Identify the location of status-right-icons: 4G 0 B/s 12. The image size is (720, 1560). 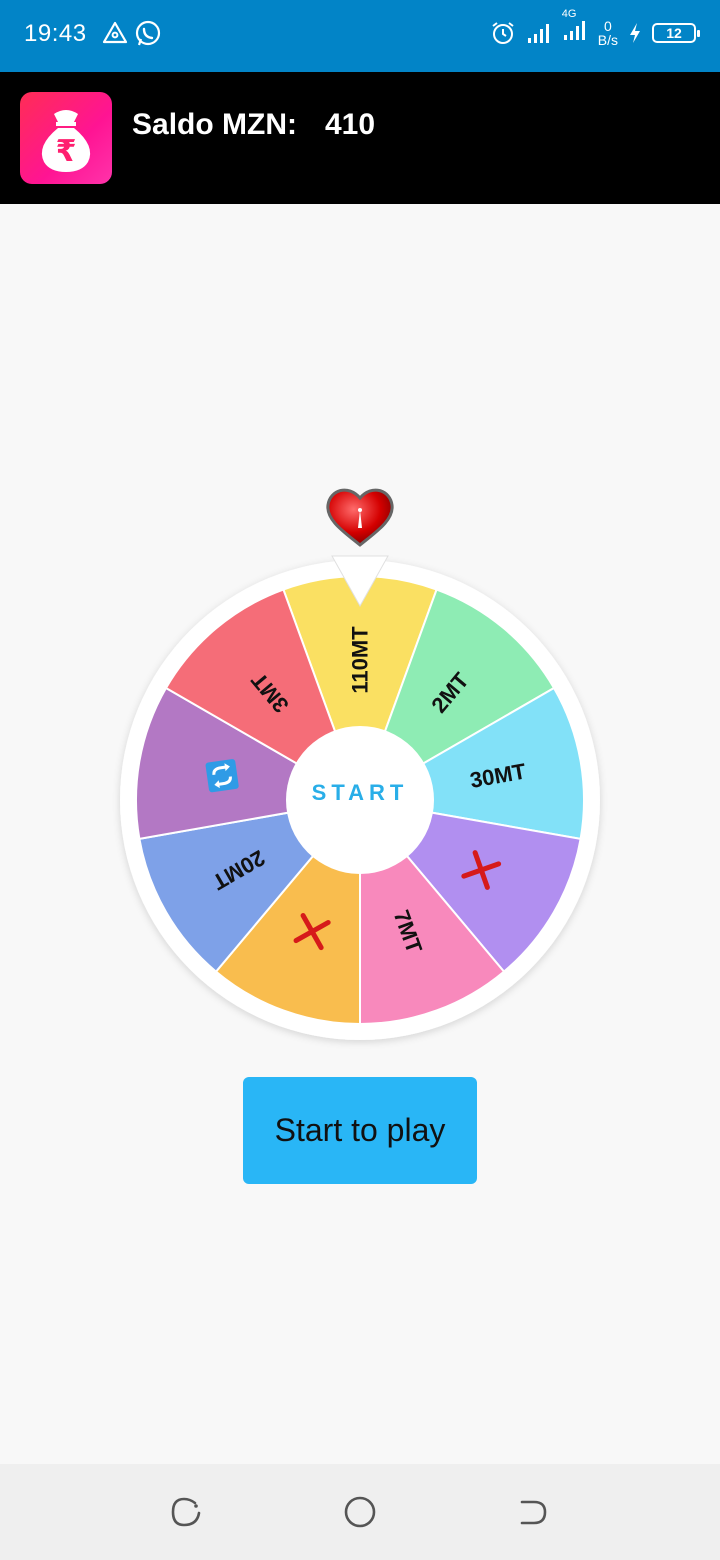
(595, 27).